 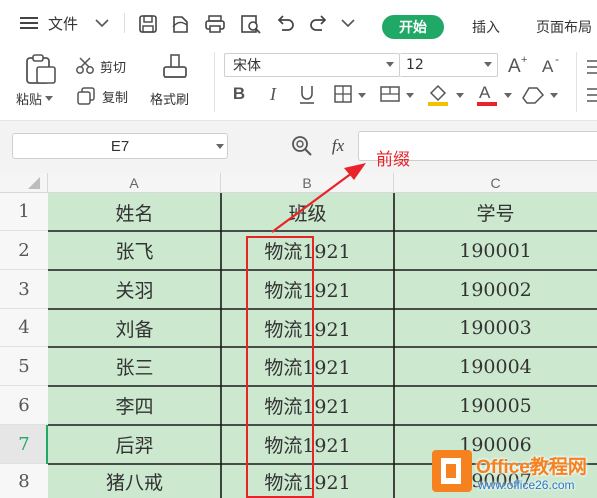 What do you see at coordinates (390, 94) in the screenshot?
I see `merge-cells-icon` at bounding box center [390, 94].